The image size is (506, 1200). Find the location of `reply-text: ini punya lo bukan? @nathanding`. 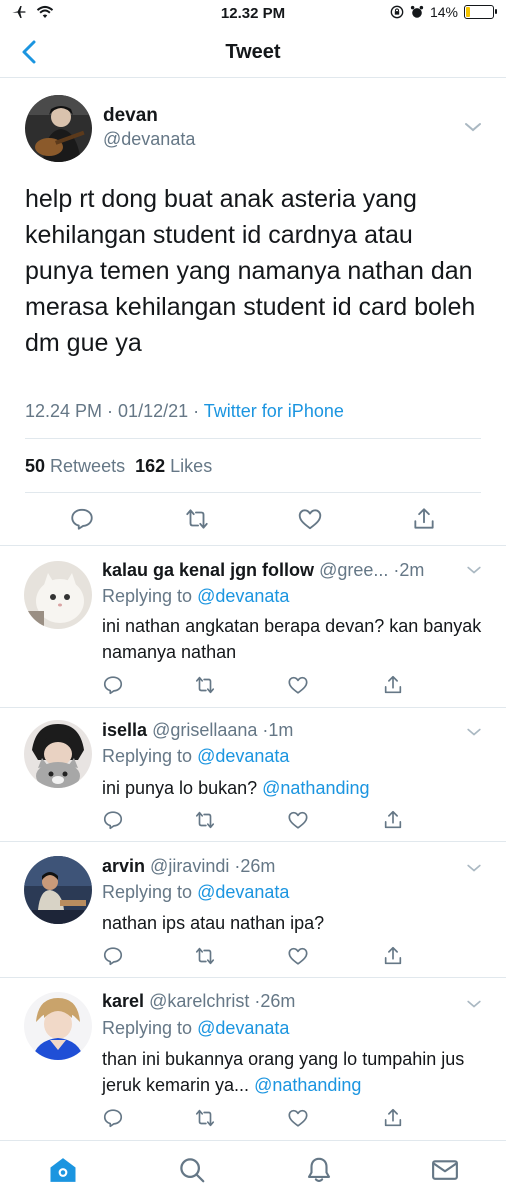

reply-text: ini punya lo bukan? @nathanding is located at coordinates (292, 788).